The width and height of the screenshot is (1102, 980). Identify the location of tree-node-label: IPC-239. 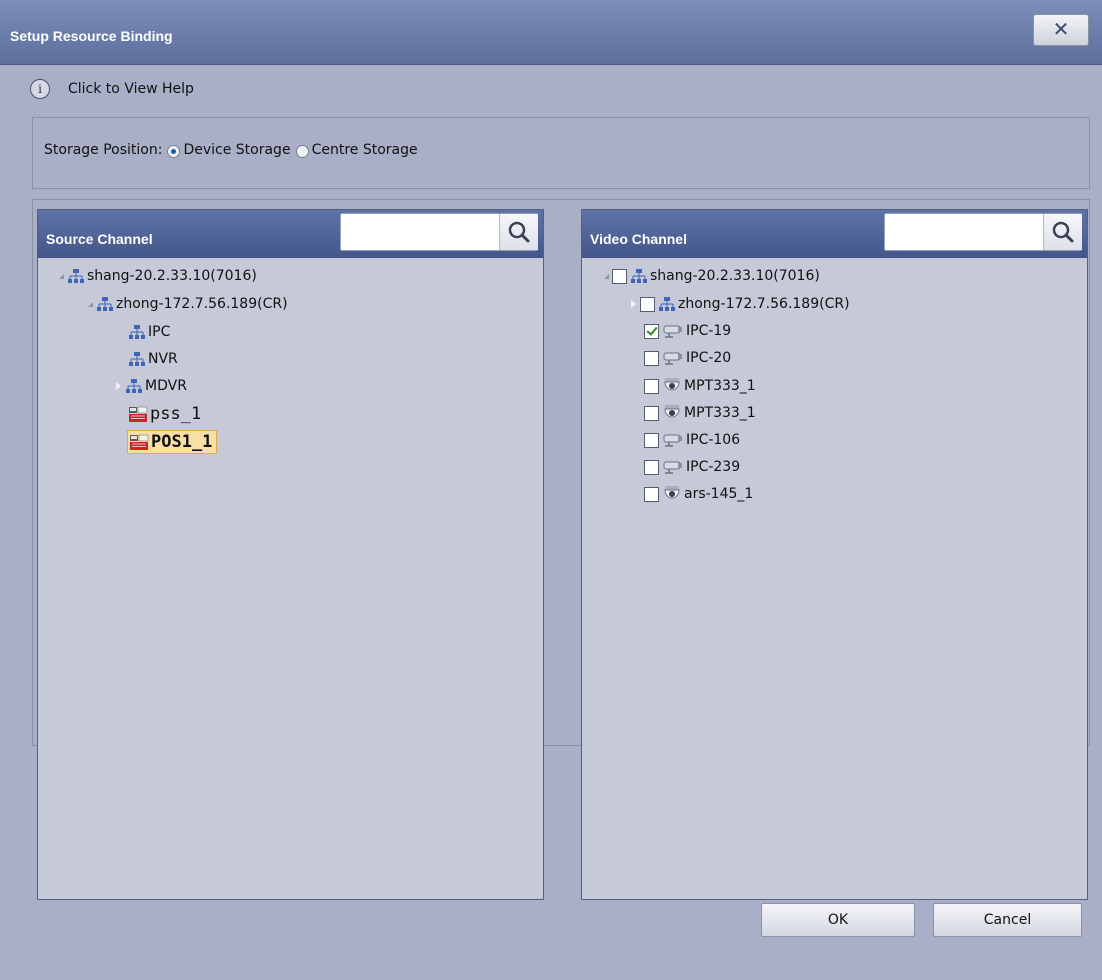
(713, 467).